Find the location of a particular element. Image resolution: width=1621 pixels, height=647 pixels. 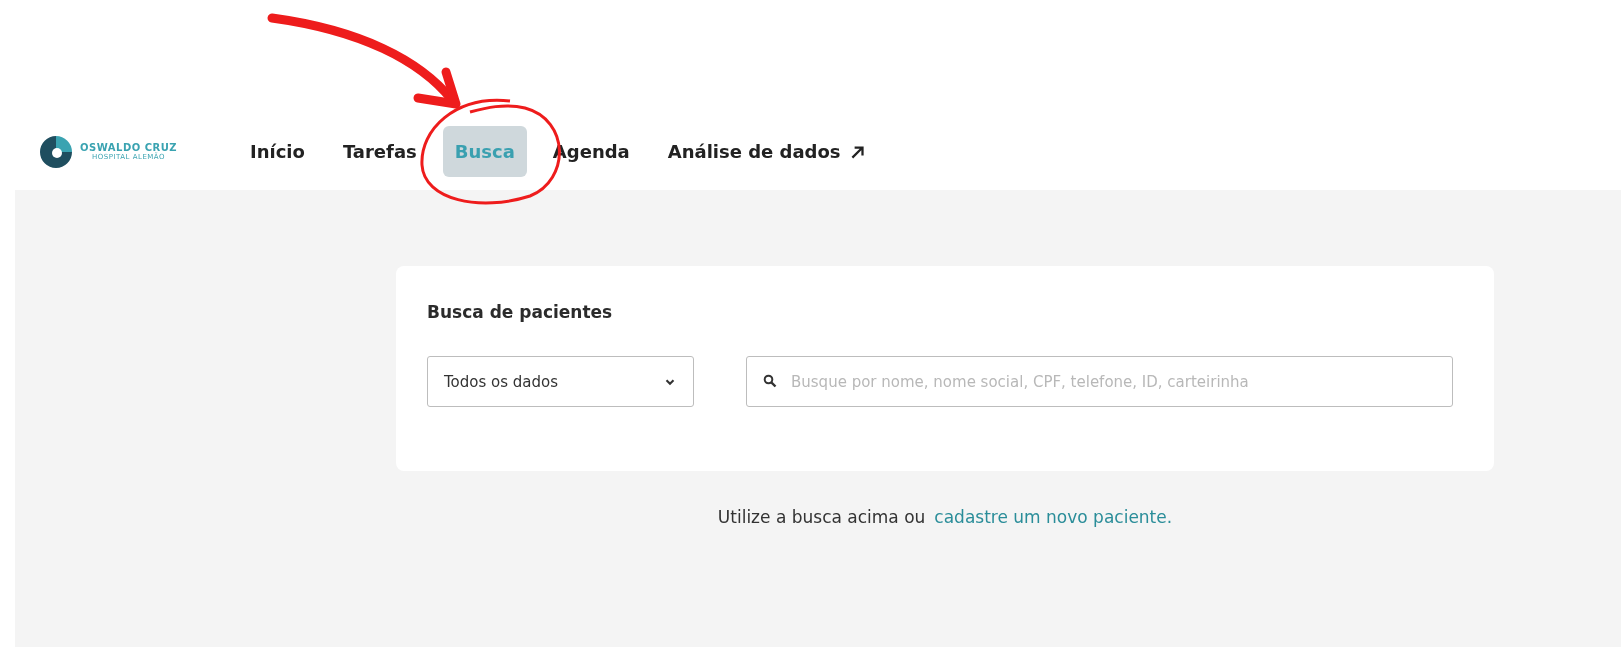

register-patient-link: cadastre um novo paciente is located at coordinates (1050, 517).